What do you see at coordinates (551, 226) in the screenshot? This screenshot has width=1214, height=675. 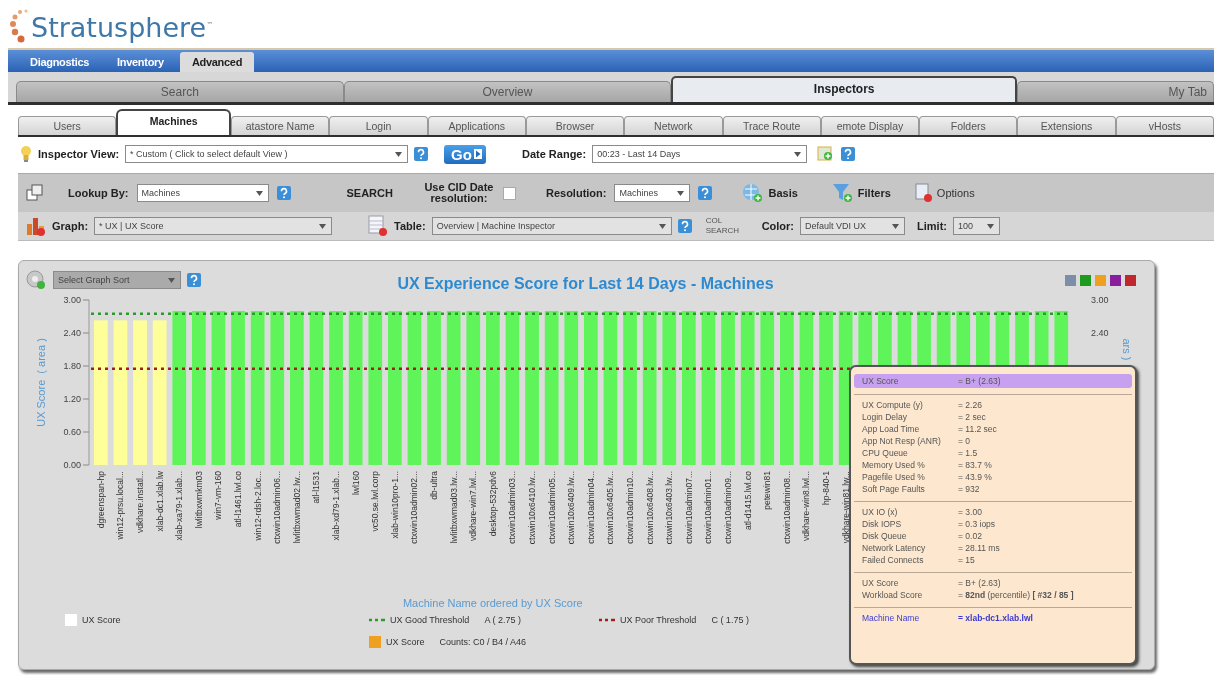 I see `table-select: Overview | Machine Inspector` at bounding box center [551, 226].